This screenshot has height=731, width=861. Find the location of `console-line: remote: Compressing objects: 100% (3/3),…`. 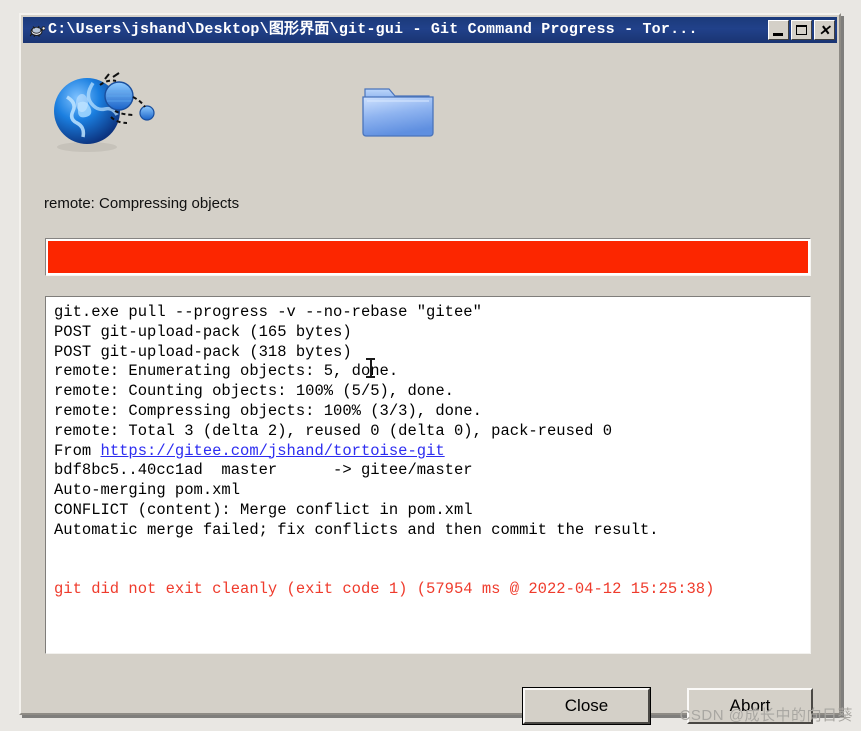

console-line: remote: Compressing objects: 100% (3/3),… is located at coordinates (268, 410).